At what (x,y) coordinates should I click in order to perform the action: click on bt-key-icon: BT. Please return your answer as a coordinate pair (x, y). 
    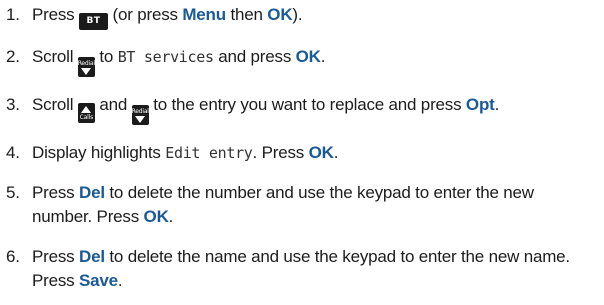
    Looking at the image, I should click on (93, 21).